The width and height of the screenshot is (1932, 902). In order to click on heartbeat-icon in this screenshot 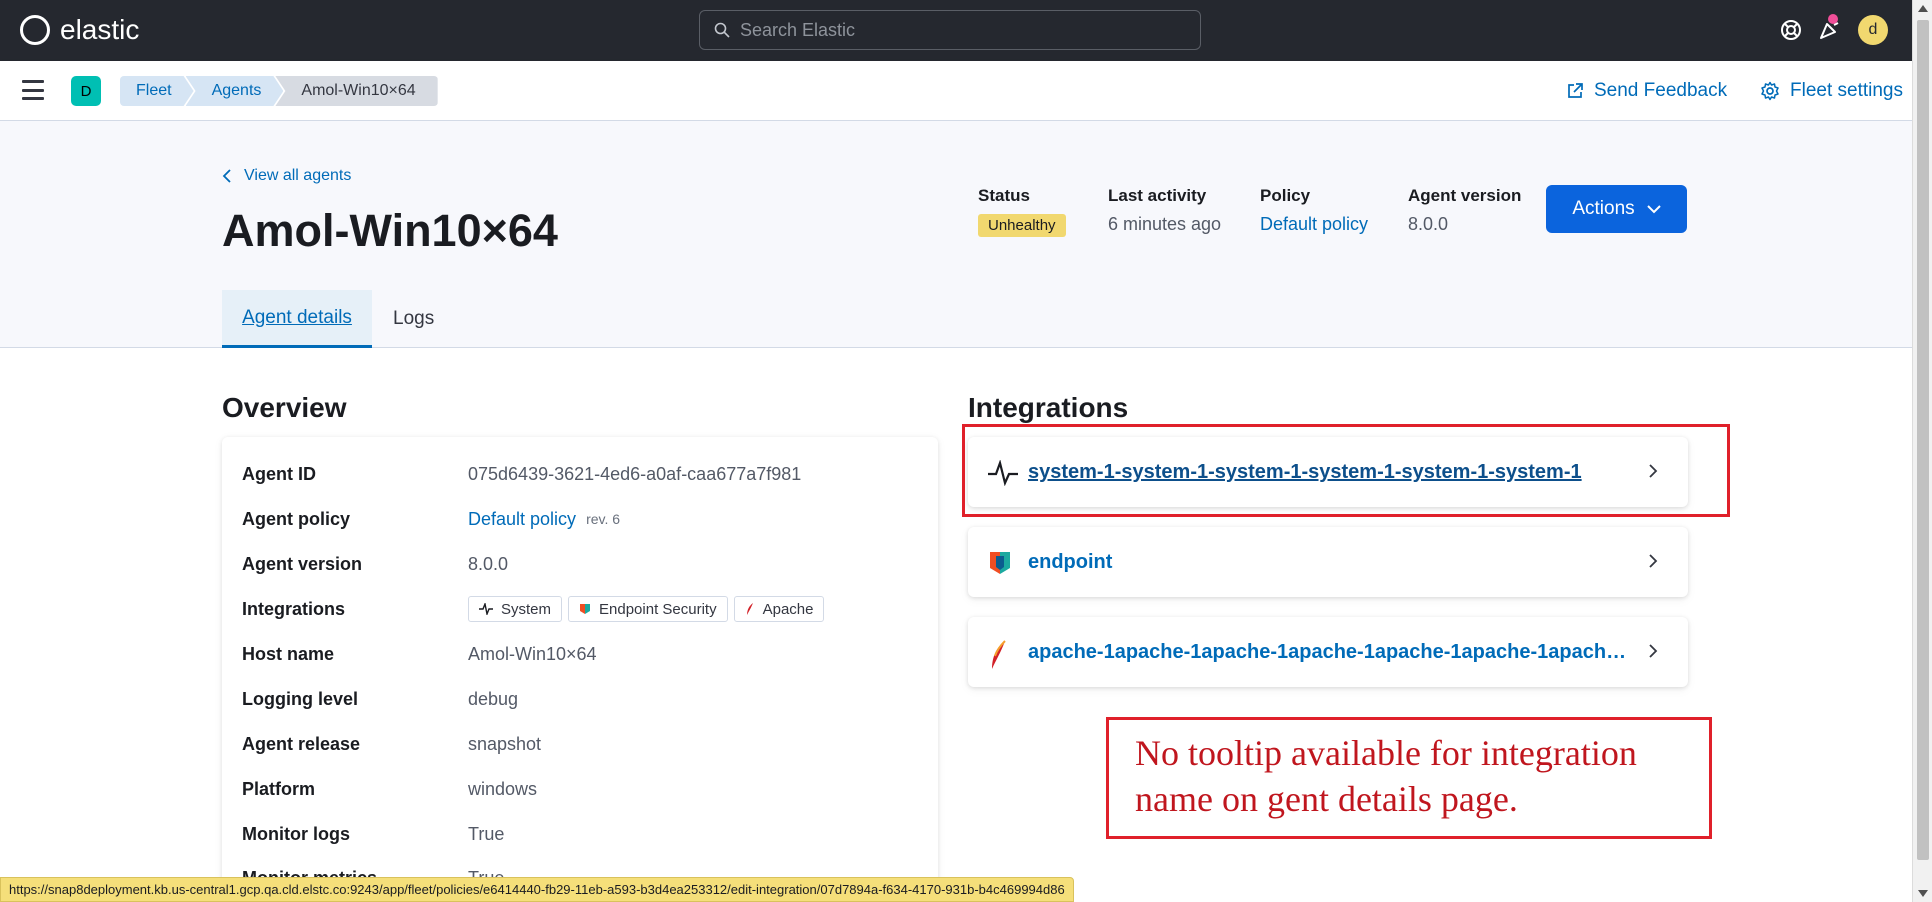, I will do `click(486, 609)`.